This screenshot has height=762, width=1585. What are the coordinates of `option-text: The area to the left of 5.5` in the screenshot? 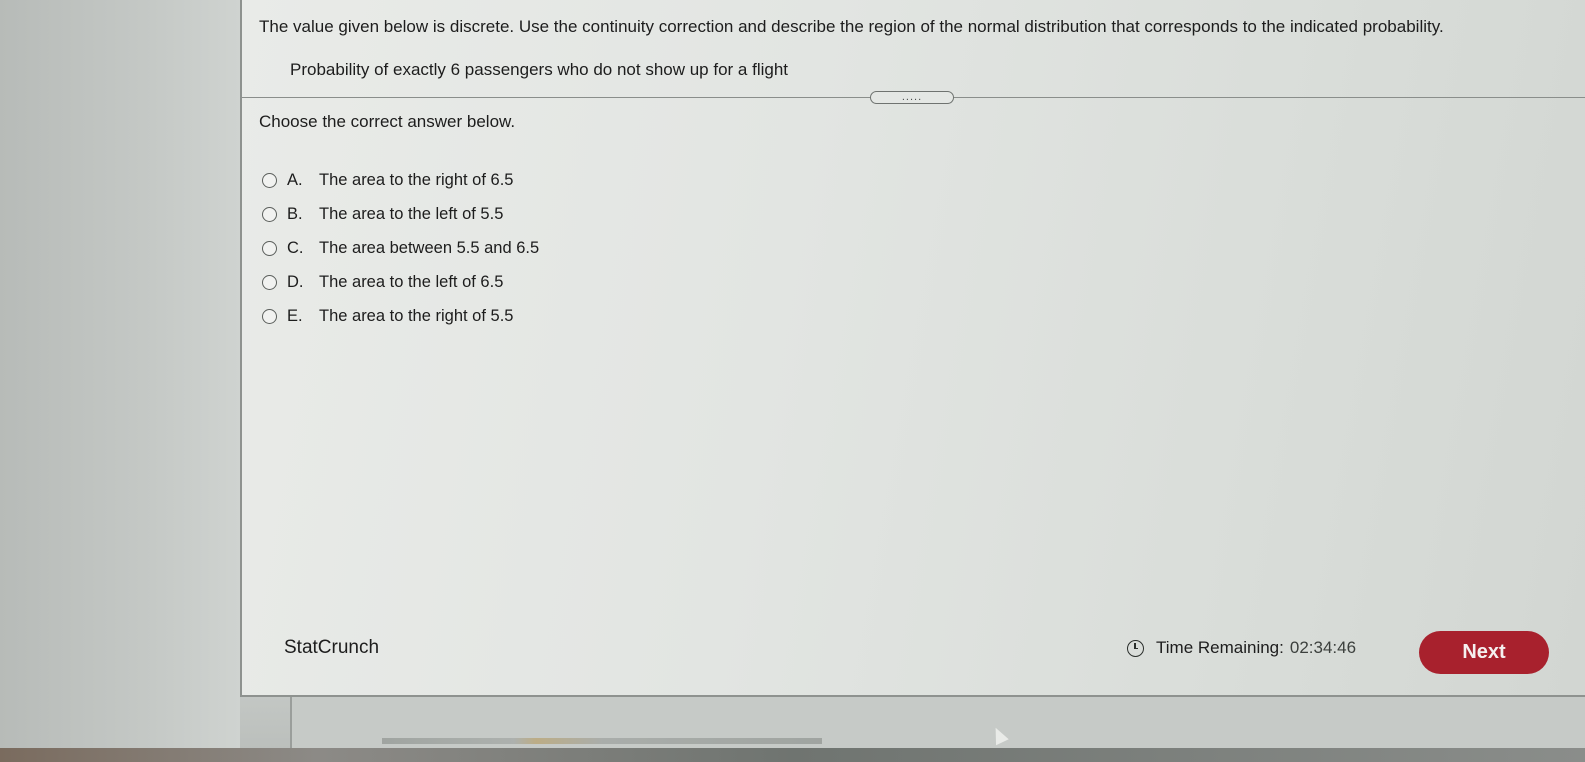 It's located at (411, 213).